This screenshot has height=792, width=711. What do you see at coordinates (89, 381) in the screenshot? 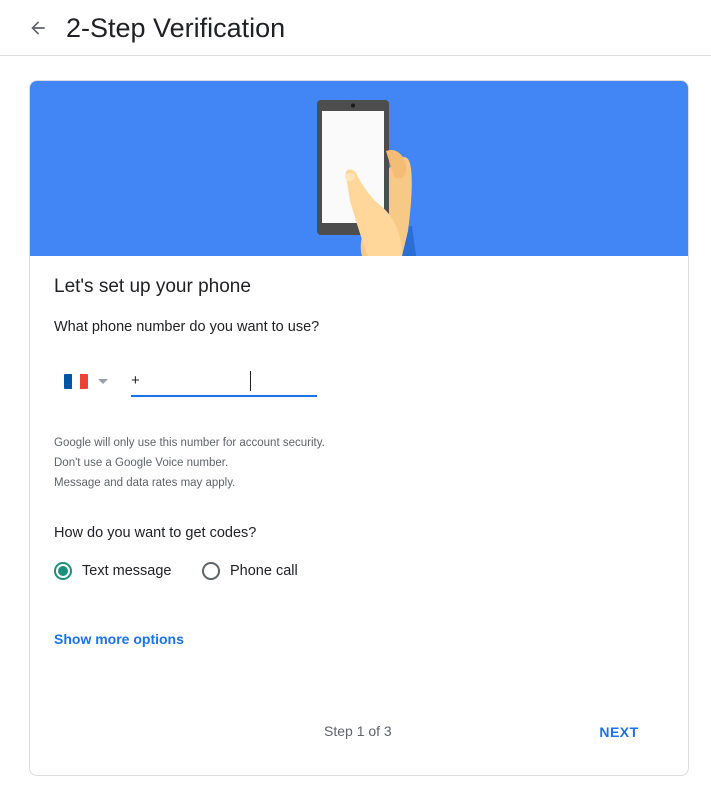
I see `country-select` at bounding box center [89, 381].